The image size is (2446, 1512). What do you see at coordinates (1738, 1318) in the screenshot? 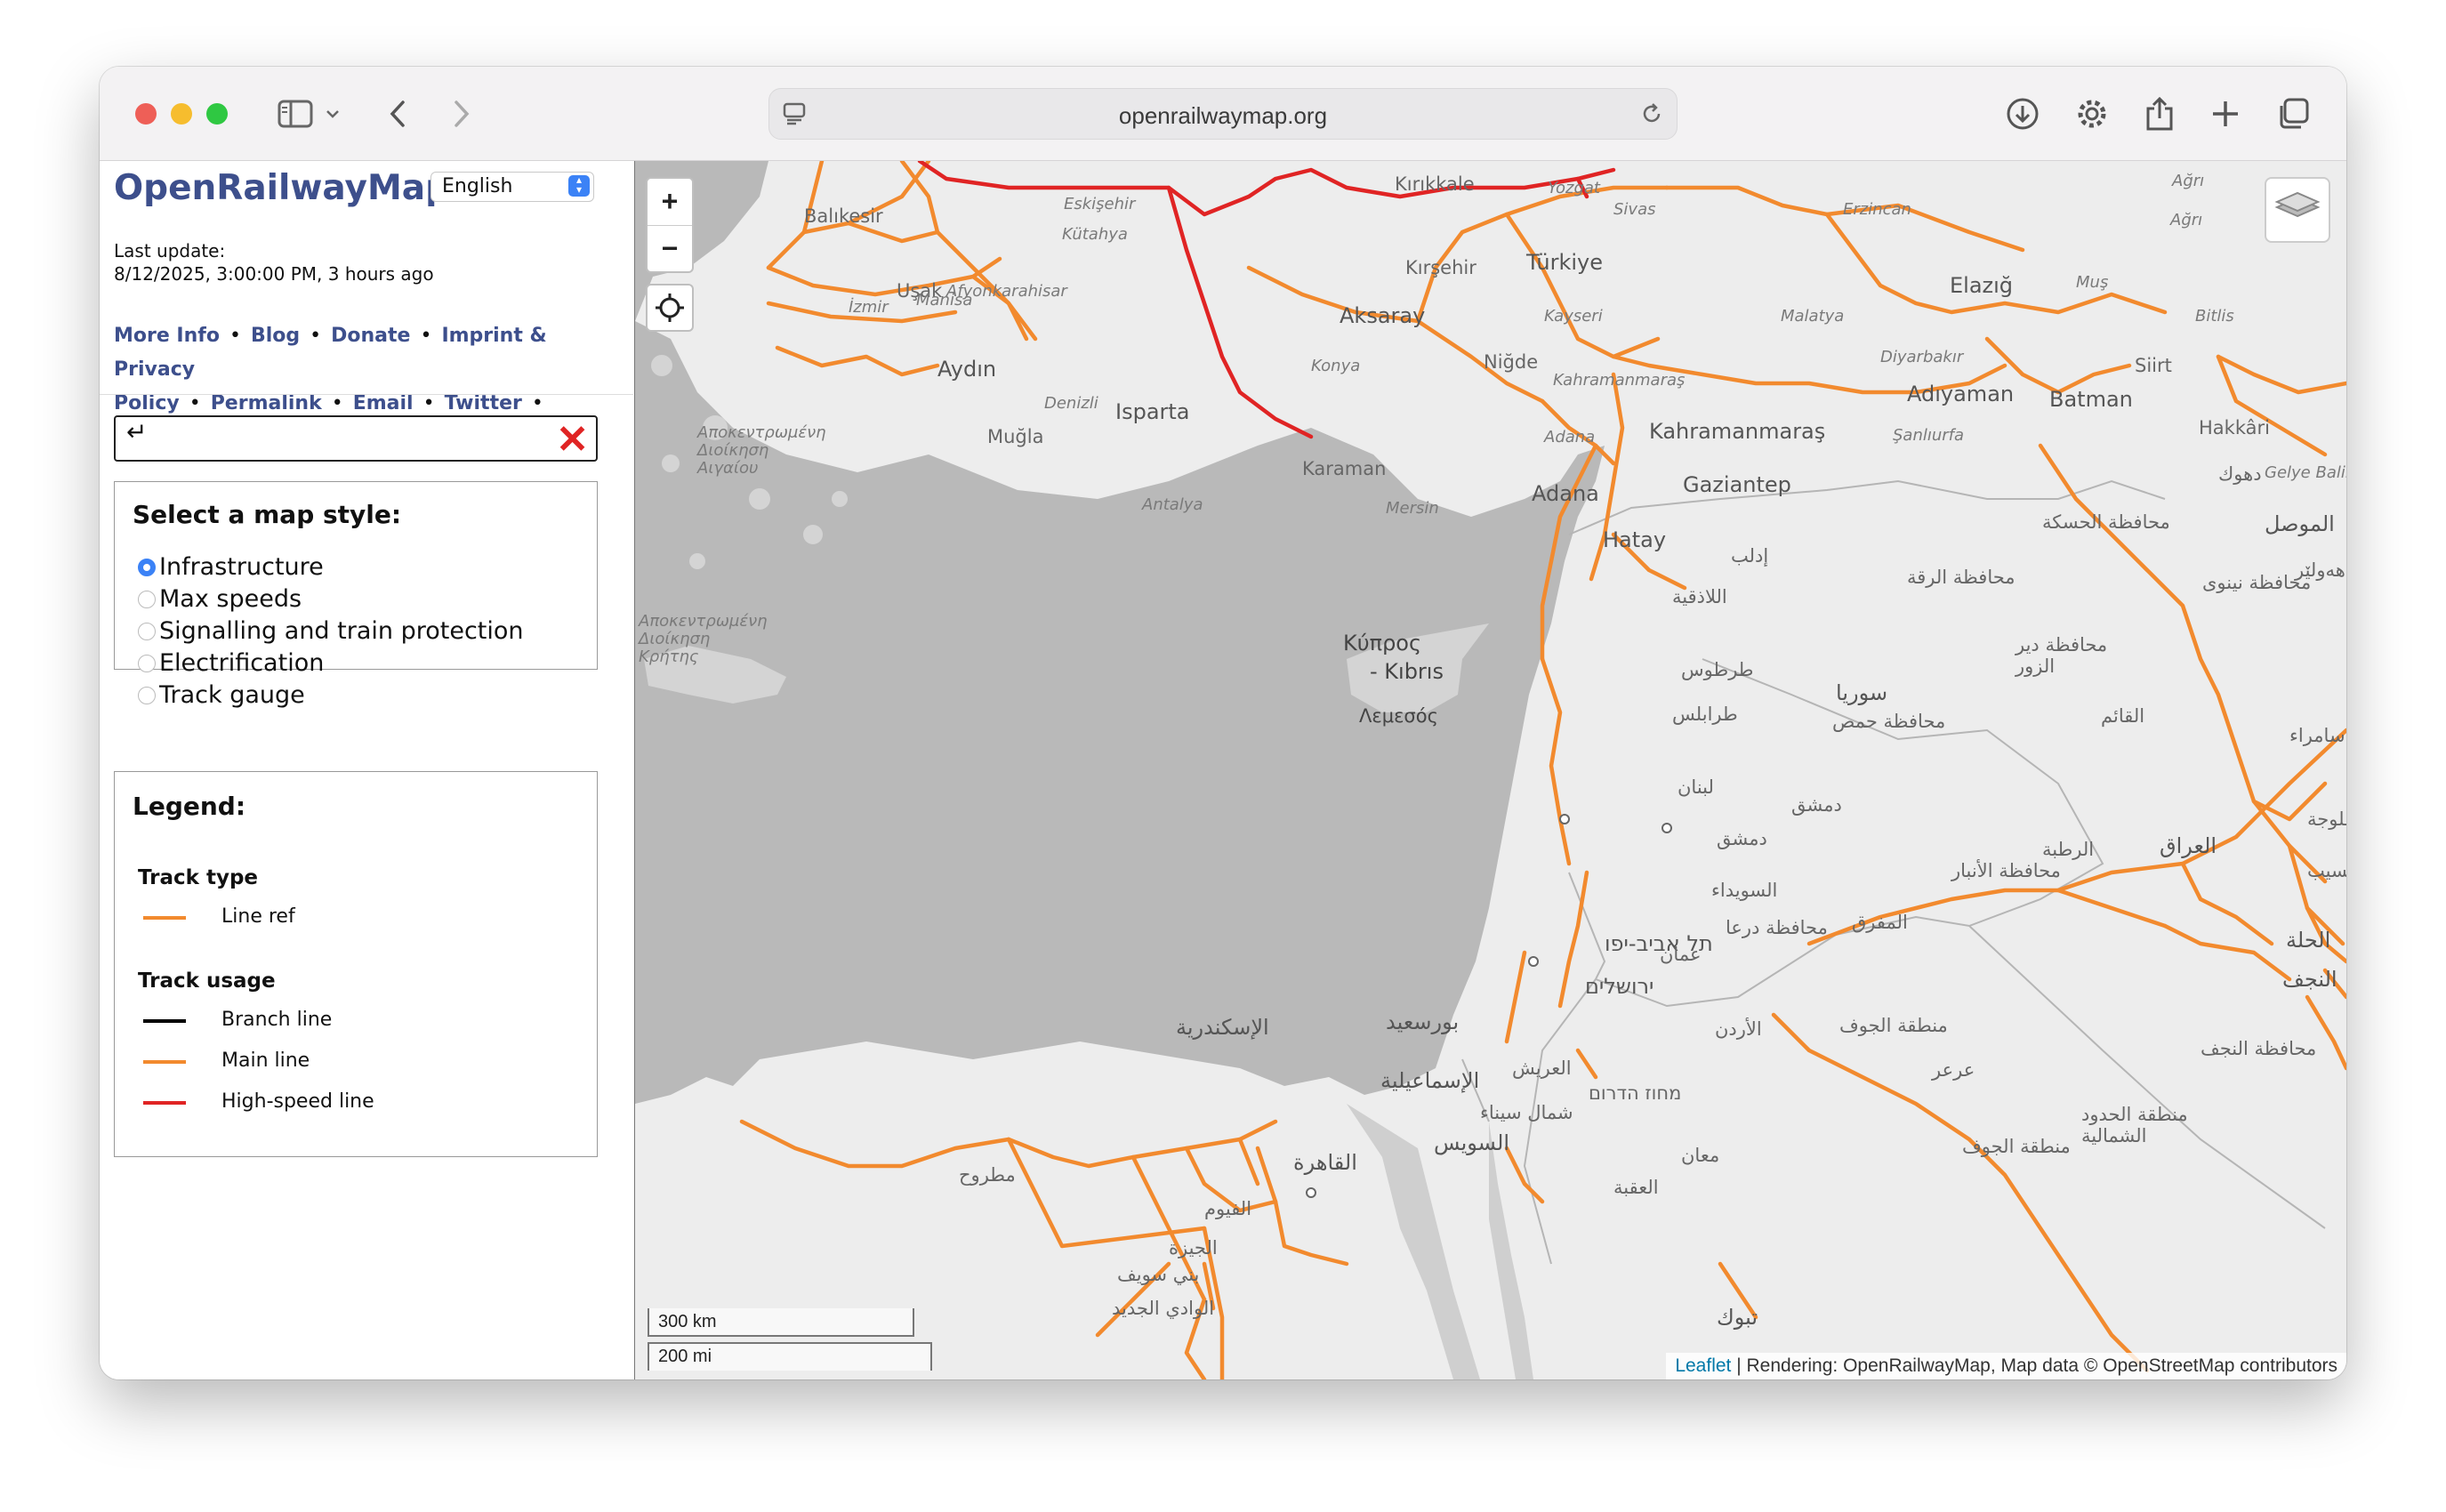
I see `map-label: تبوك` at bounding box center [1738, 1318].